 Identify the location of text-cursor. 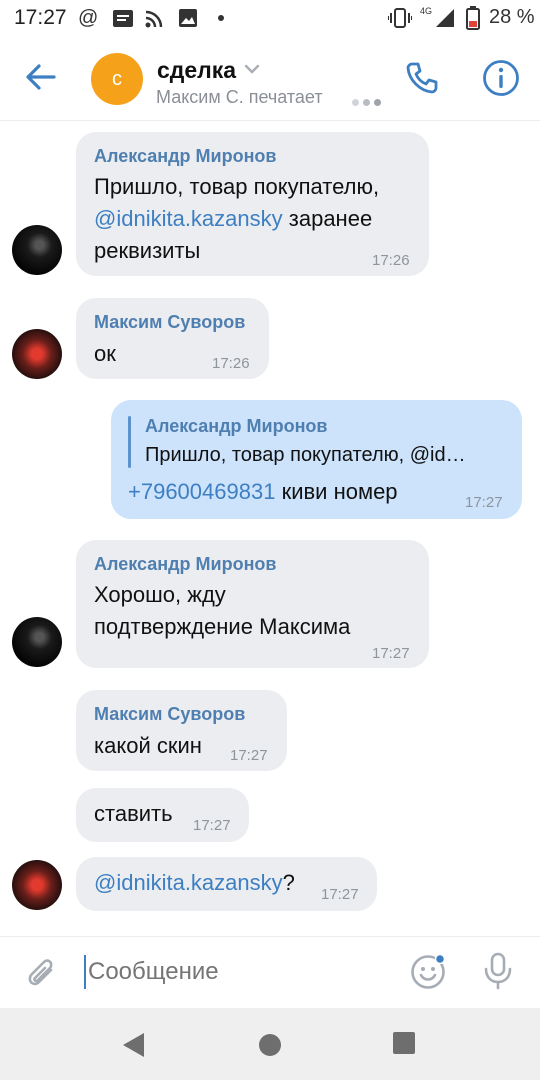
(85, 972).